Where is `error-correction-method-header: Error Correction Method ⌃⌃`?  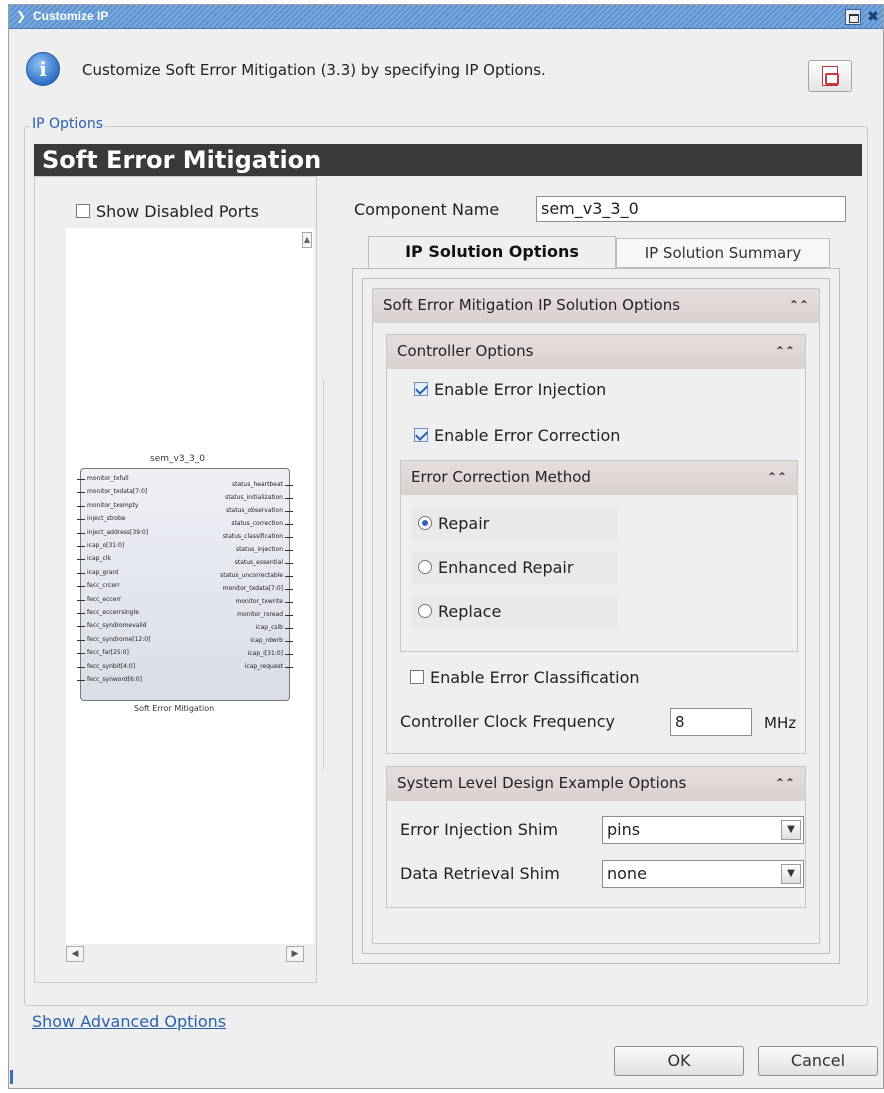 error-correction-method-header: Error Correction Method ⌃⌃ is located at coordinates (599, 478).